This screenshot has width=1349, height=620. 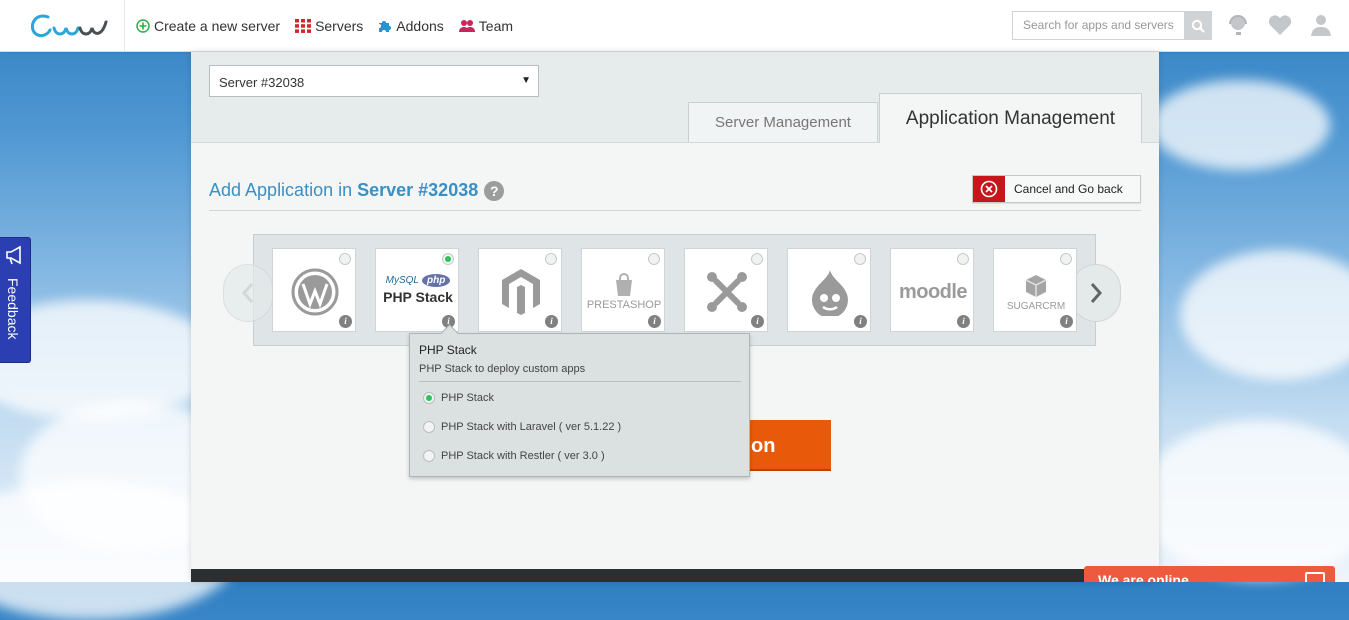 I want to click on tab-server-management: Server Management, so click(x=783, y=122).